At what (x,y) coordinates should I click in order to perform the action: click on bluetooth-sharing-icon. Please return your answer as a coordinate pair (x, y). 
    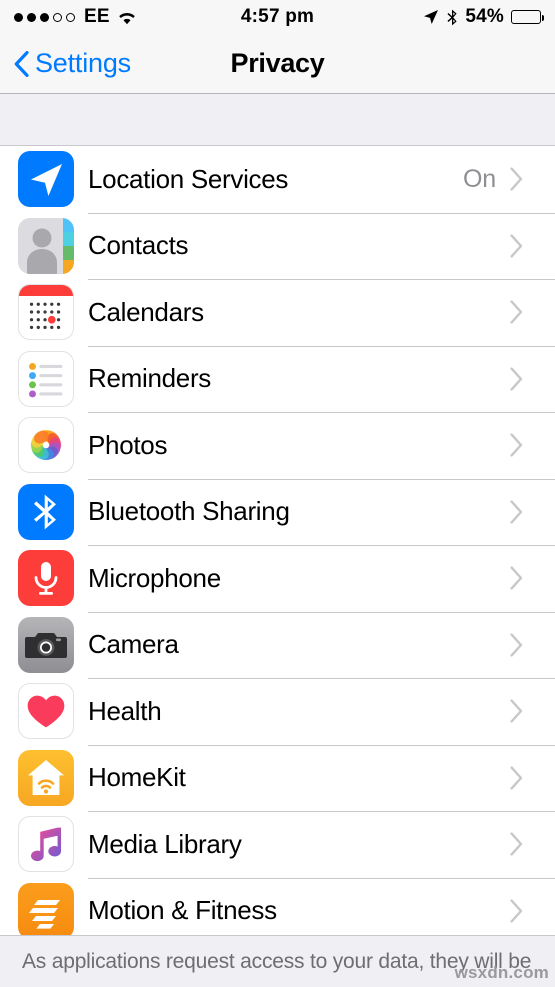
    Looking at the image, I should click on (46, 511).